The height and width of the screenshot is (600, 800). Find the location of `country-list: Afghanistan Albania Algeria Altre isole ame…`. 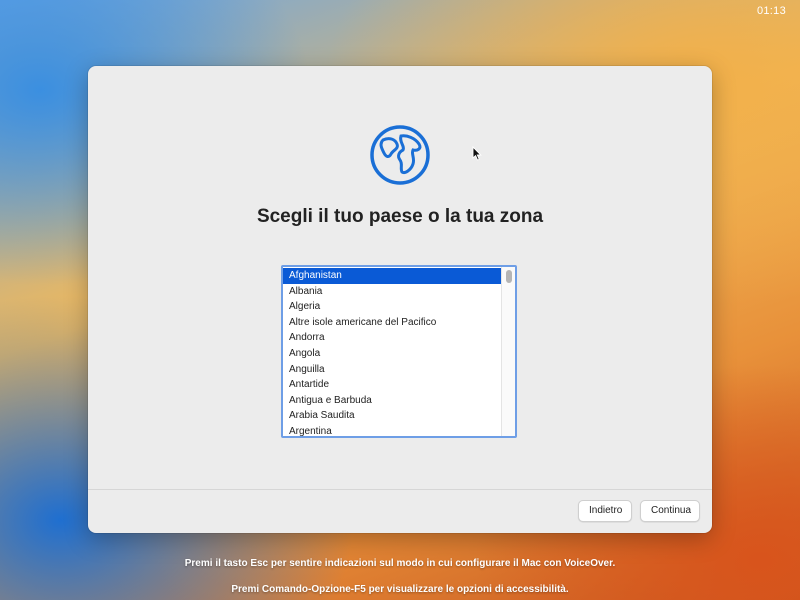

country-list: Afghanistan Albania Algeria Altre isole ame… is located at coordinates (392, 352).